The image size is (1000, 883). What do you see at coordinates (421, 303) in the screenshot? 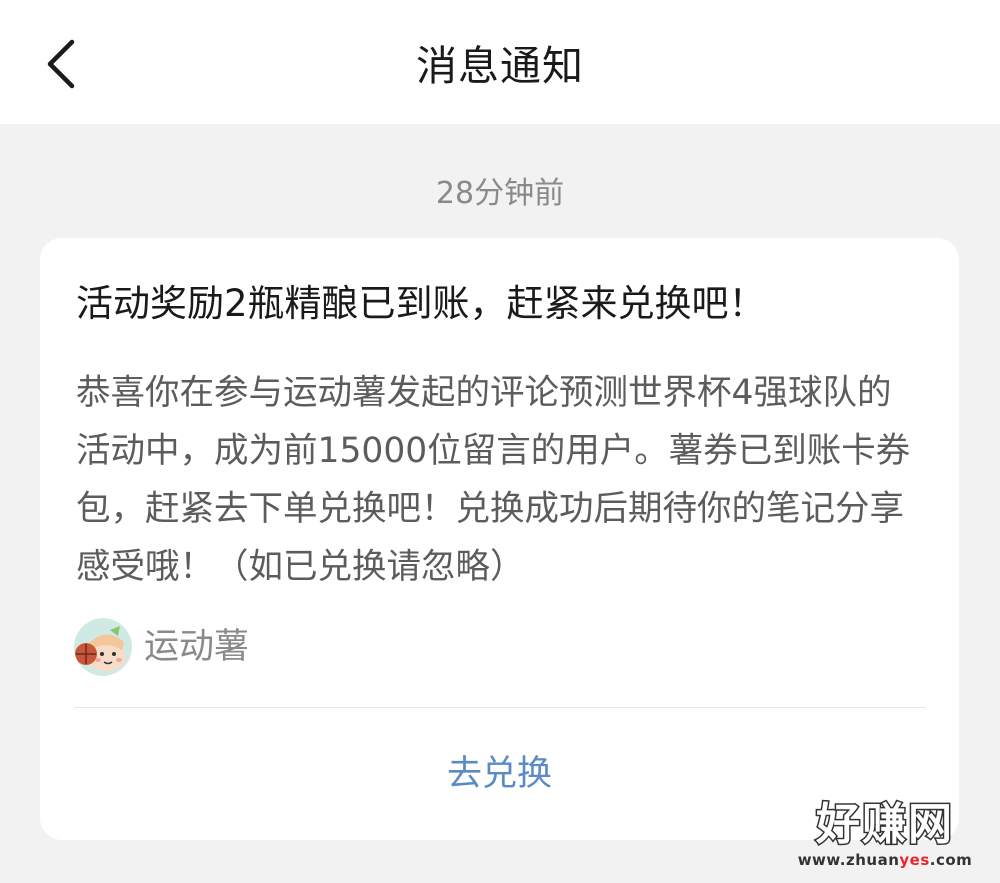
I see `notification-title: 活动奖励2瓶精酿已到账，赶紧来兑换吧！` at bounding box center [421, 303].